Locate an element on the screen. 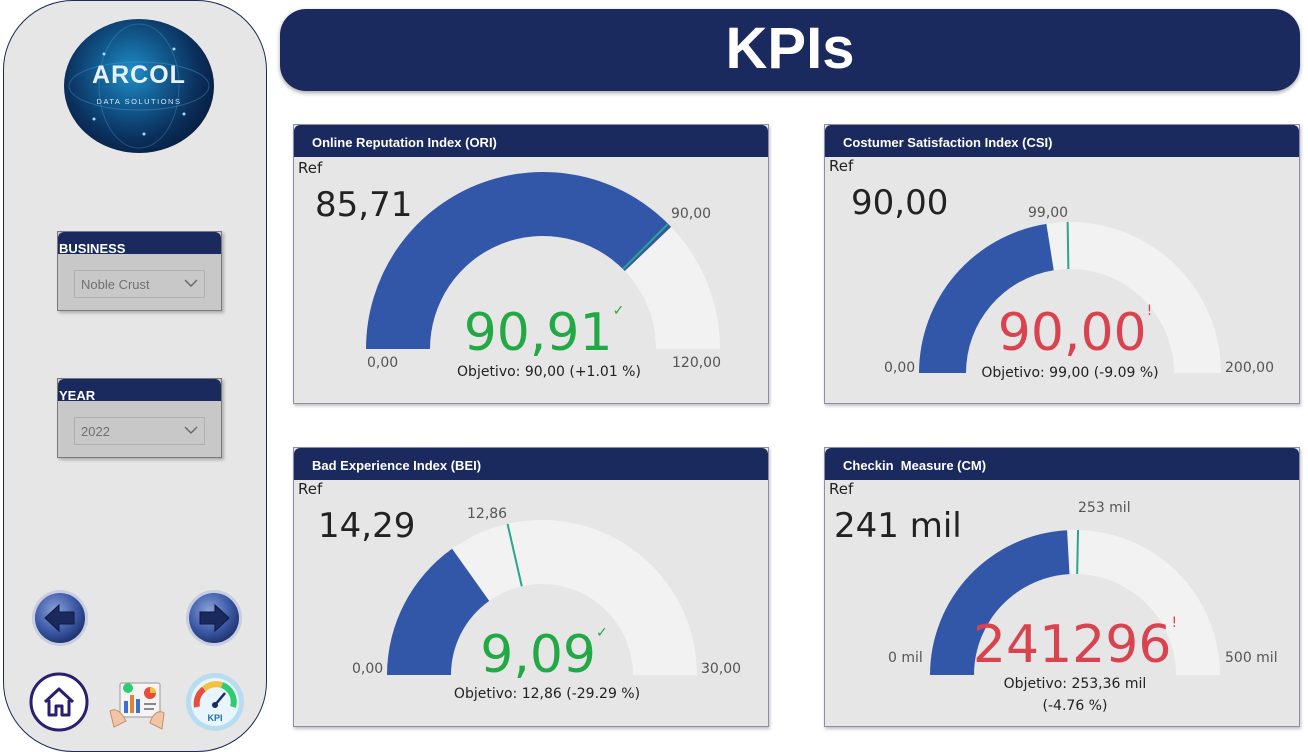 This screenshot has height=752, width=1308. kpi-value: 90,91✓ is located at coordinates (544, 333).